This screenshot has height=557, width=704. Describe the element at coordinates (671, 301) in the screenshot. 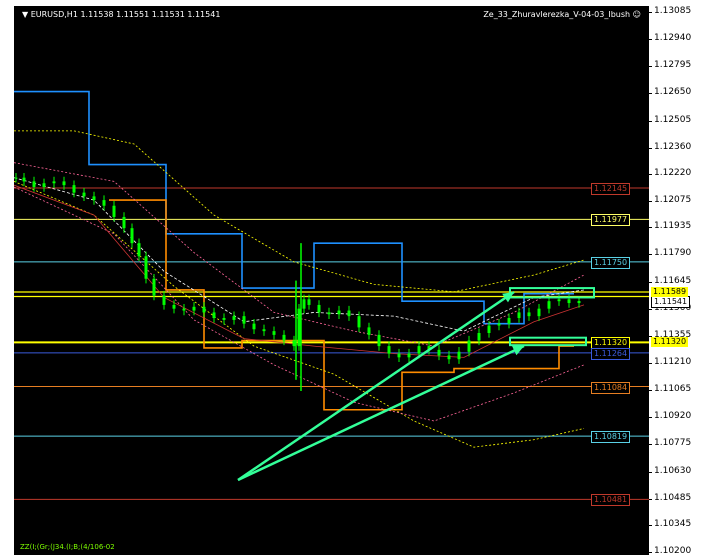

I see `axis-price-tag: 1.11541` at that location.